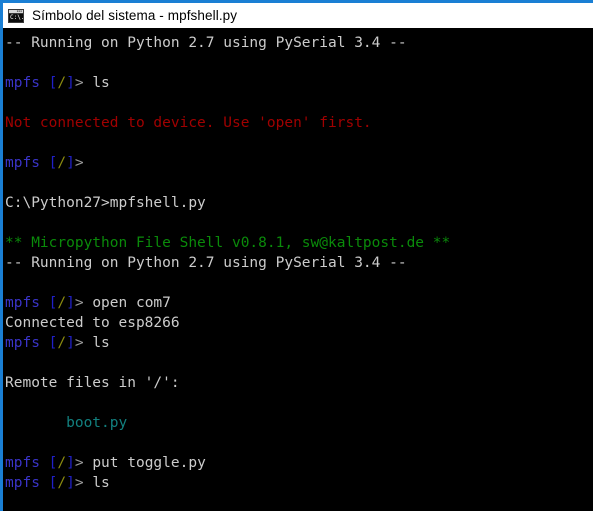 The height and width of the screenshot is (511, 593). I want to click on console-output-line: boot.py, so click(66, 423).